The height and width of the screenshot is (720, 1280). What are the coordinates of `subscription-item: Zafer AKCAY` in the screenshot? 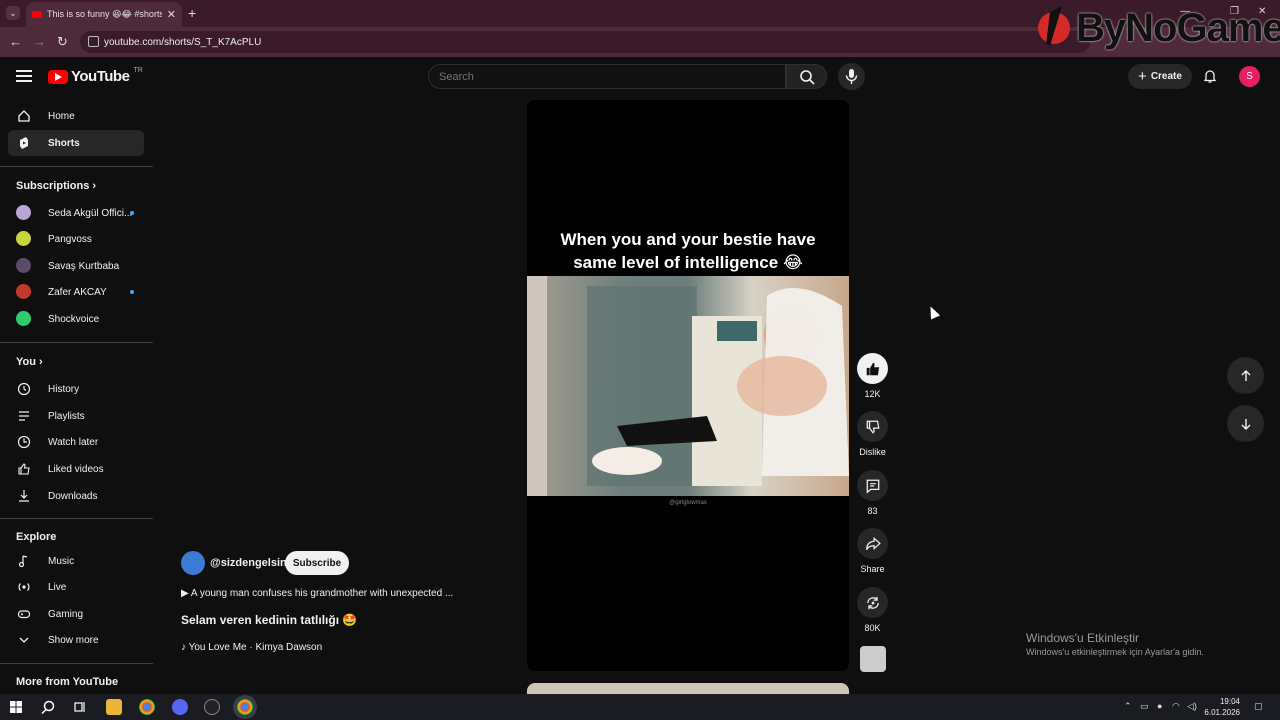 It's located at (76, 292).